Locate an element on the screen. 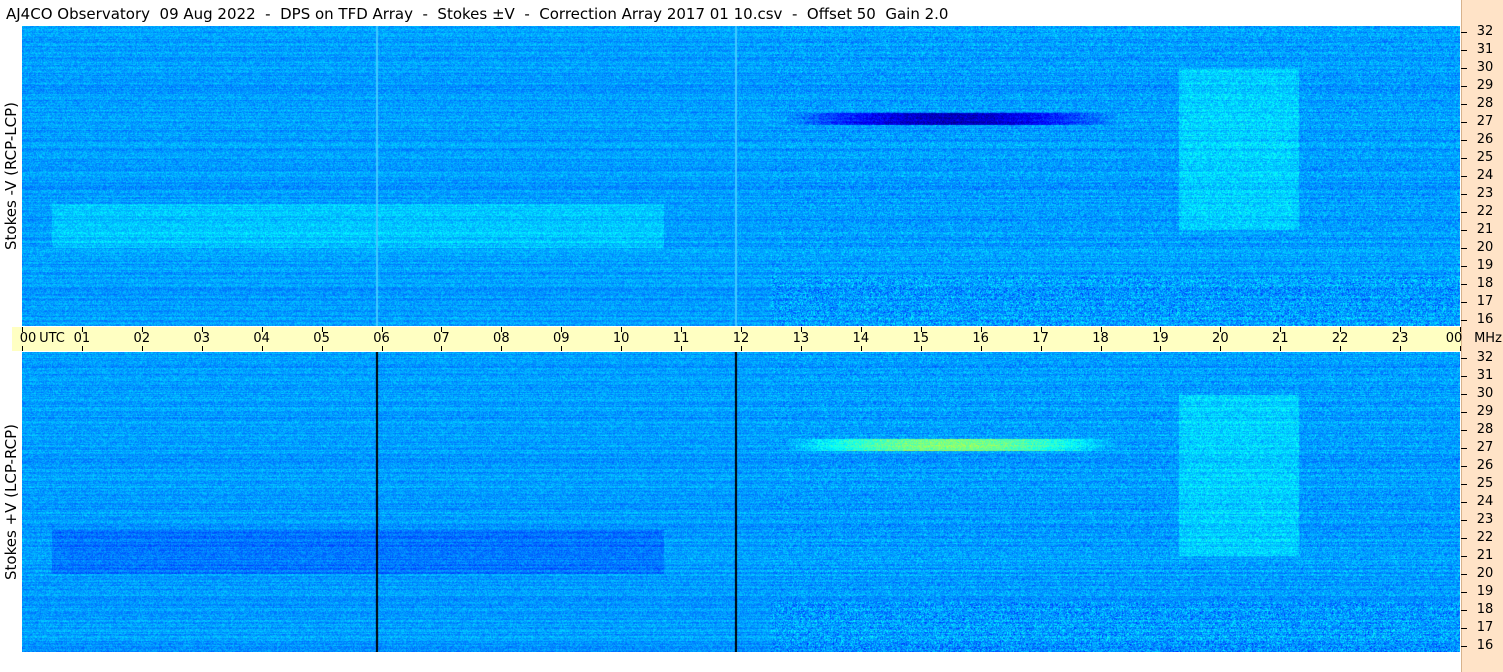 The image size is (1503, 672). time-tick-label: 16 is located at coordinates (980, 338).